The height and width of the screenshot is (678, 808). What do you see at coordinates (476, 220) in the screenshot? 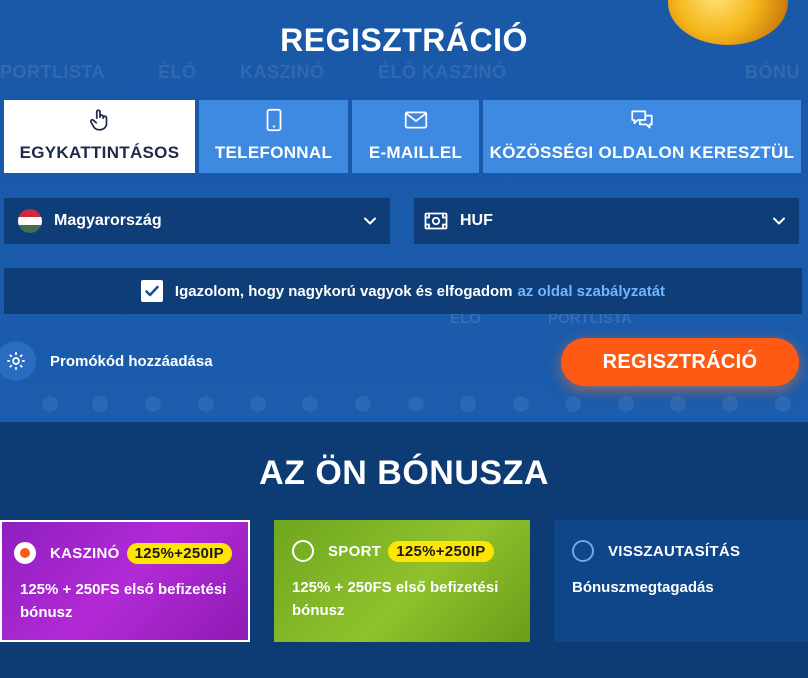
I see `currency-value: HUF` at bounding box center [476, 220].